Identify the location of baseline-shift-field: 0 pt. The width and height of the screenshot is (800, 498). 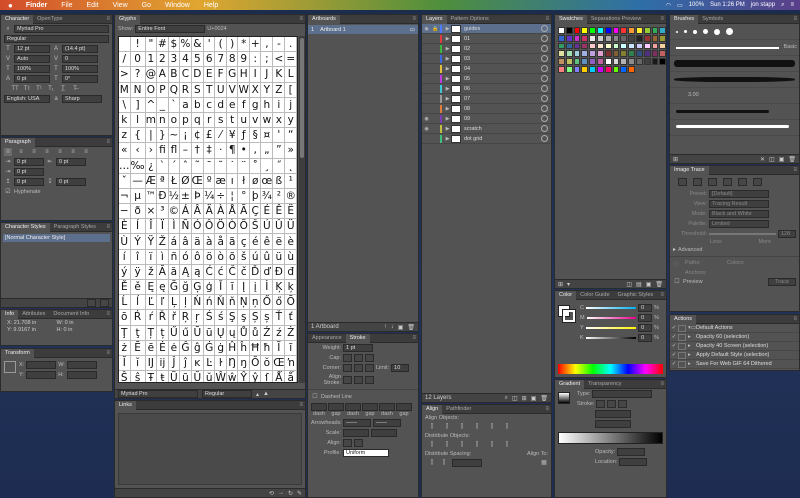
(32, 79).